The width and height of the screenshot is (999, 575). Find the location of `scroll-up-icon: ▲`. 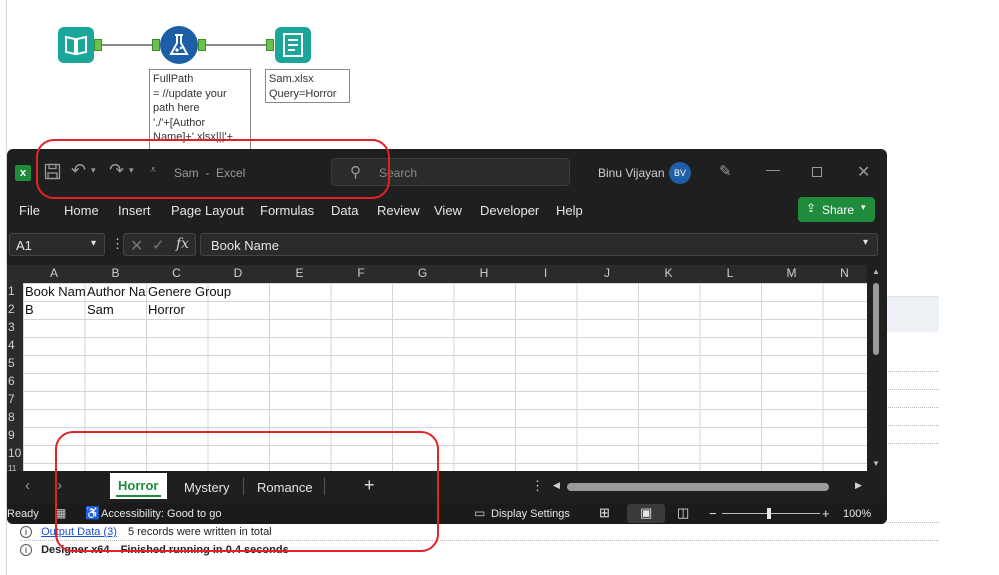

scroll-up-icon: ▲ is located at coordinates (876, 271).